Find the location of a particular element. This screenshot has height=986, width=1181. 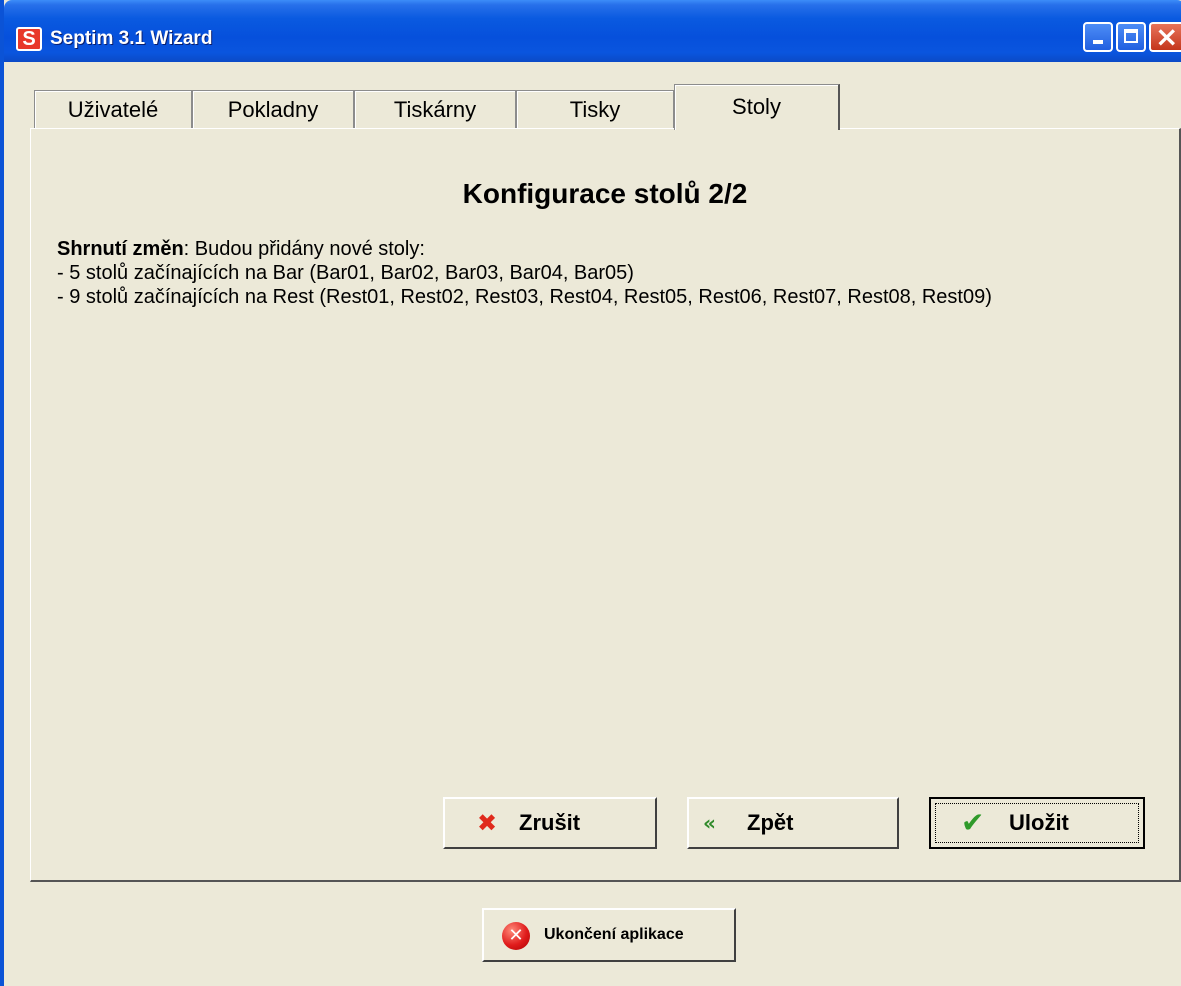

close-icon: × is located at coordinates (1167, 36).